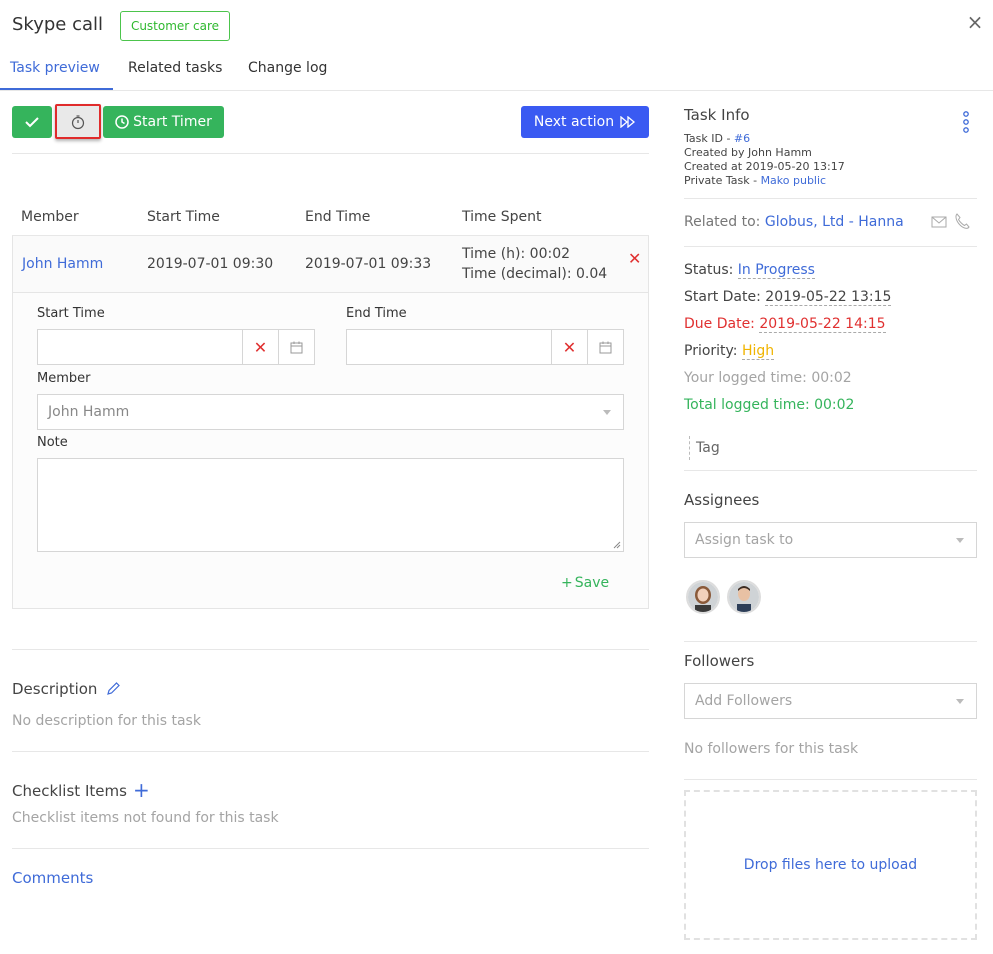 The height and width of the screenshot is (954, 993). I want to click on start-timer-button: Start Timer, so click(163, 122).